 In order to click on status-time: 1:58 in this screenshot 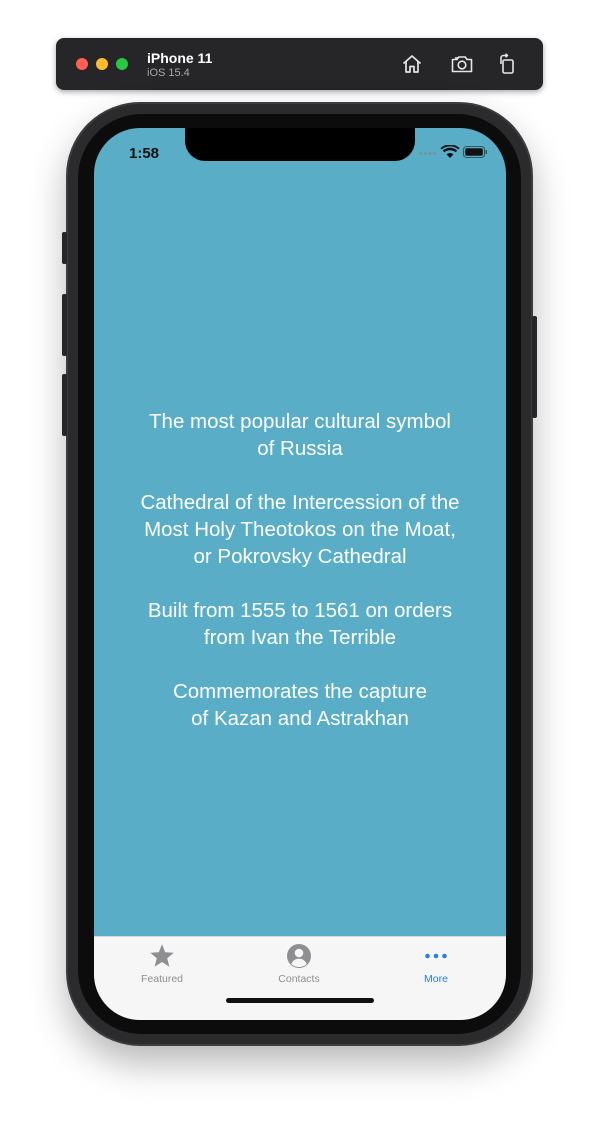, I will do `click(144, 153)`.